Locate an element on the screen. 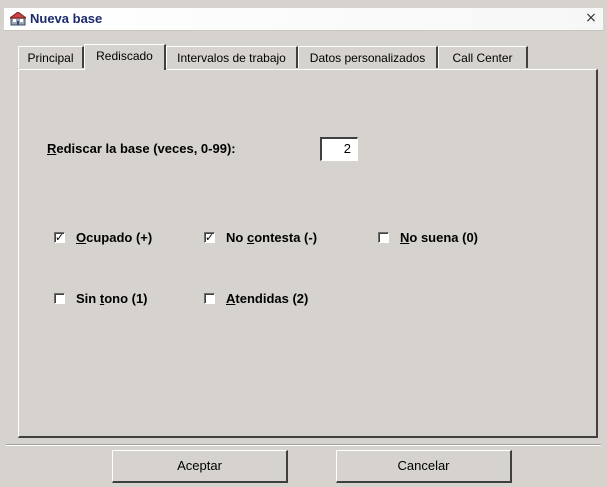  checkbox-ocupado-label: Ocupado (+) is located at coordinates (114, 238).